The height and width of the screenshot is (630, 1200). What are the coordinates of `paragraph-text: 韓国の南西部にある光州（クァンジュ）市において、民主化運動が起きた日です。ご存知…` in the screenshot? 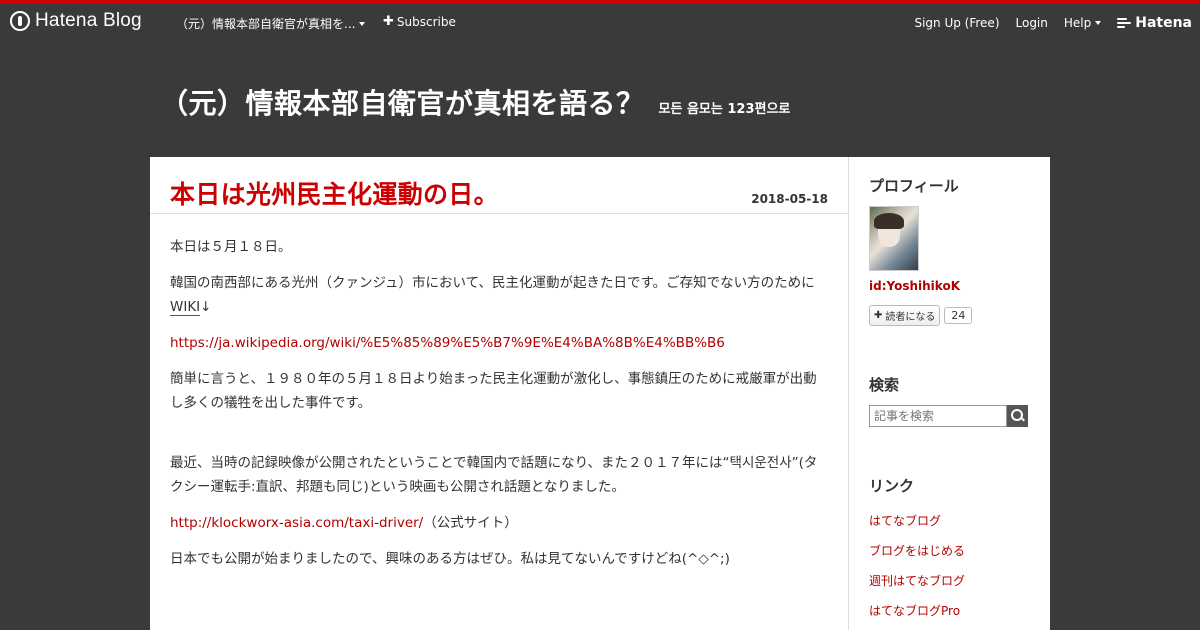 It's located at (492, 283).